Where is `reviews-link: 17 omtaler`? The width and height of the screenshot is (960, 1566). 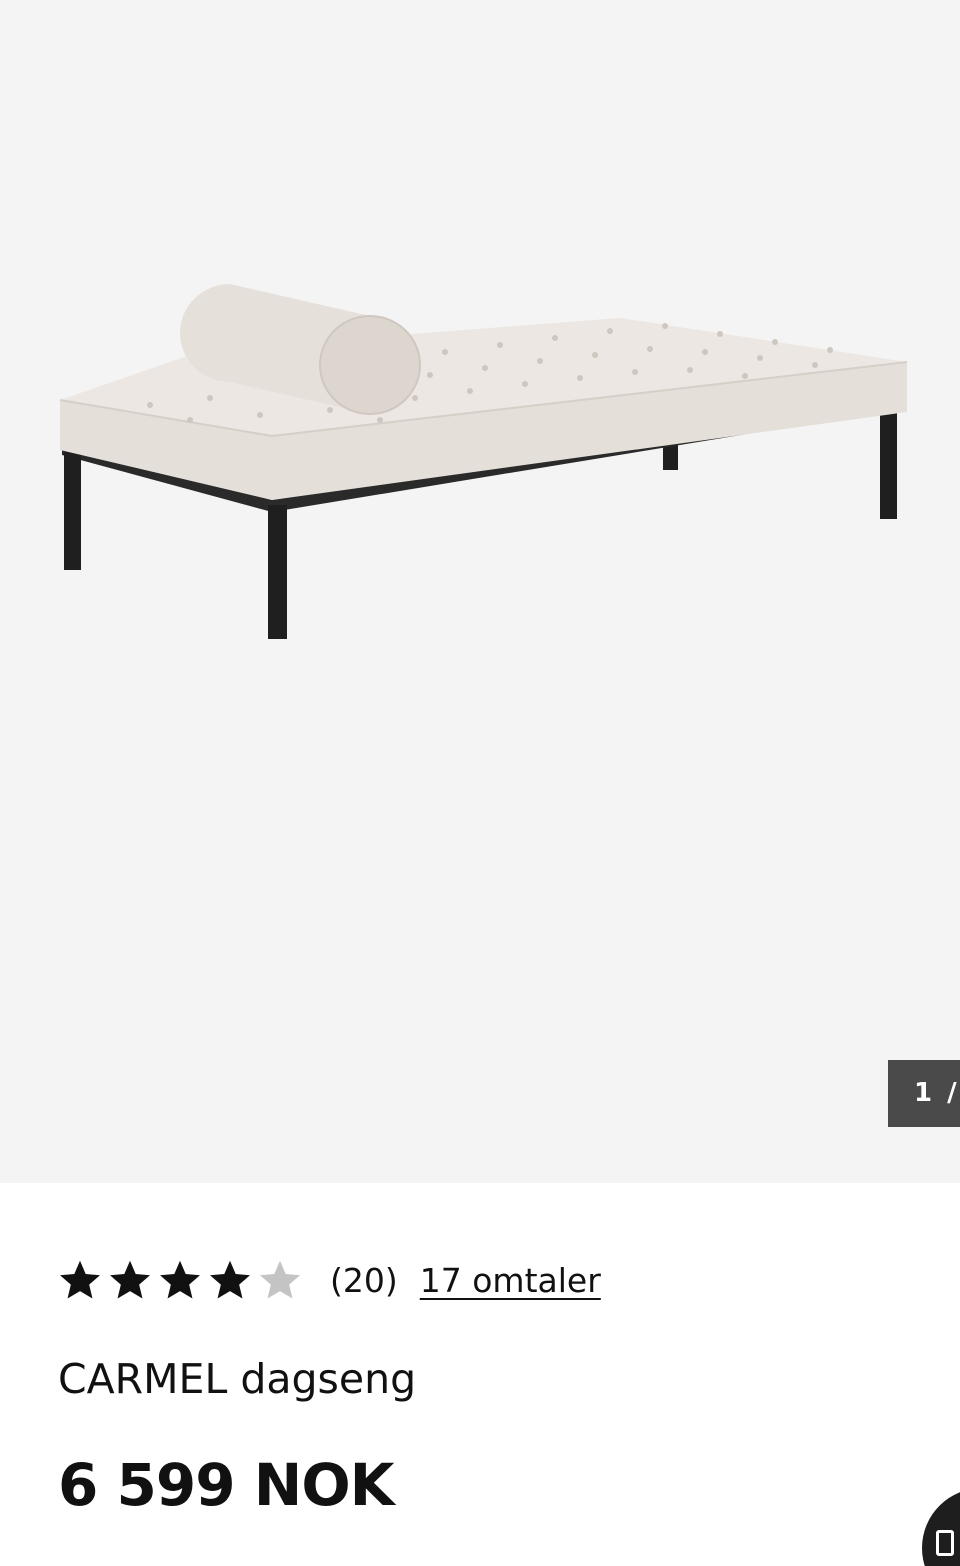 reviews-link: 17 omtaler is located at coordinates (510, 1280).